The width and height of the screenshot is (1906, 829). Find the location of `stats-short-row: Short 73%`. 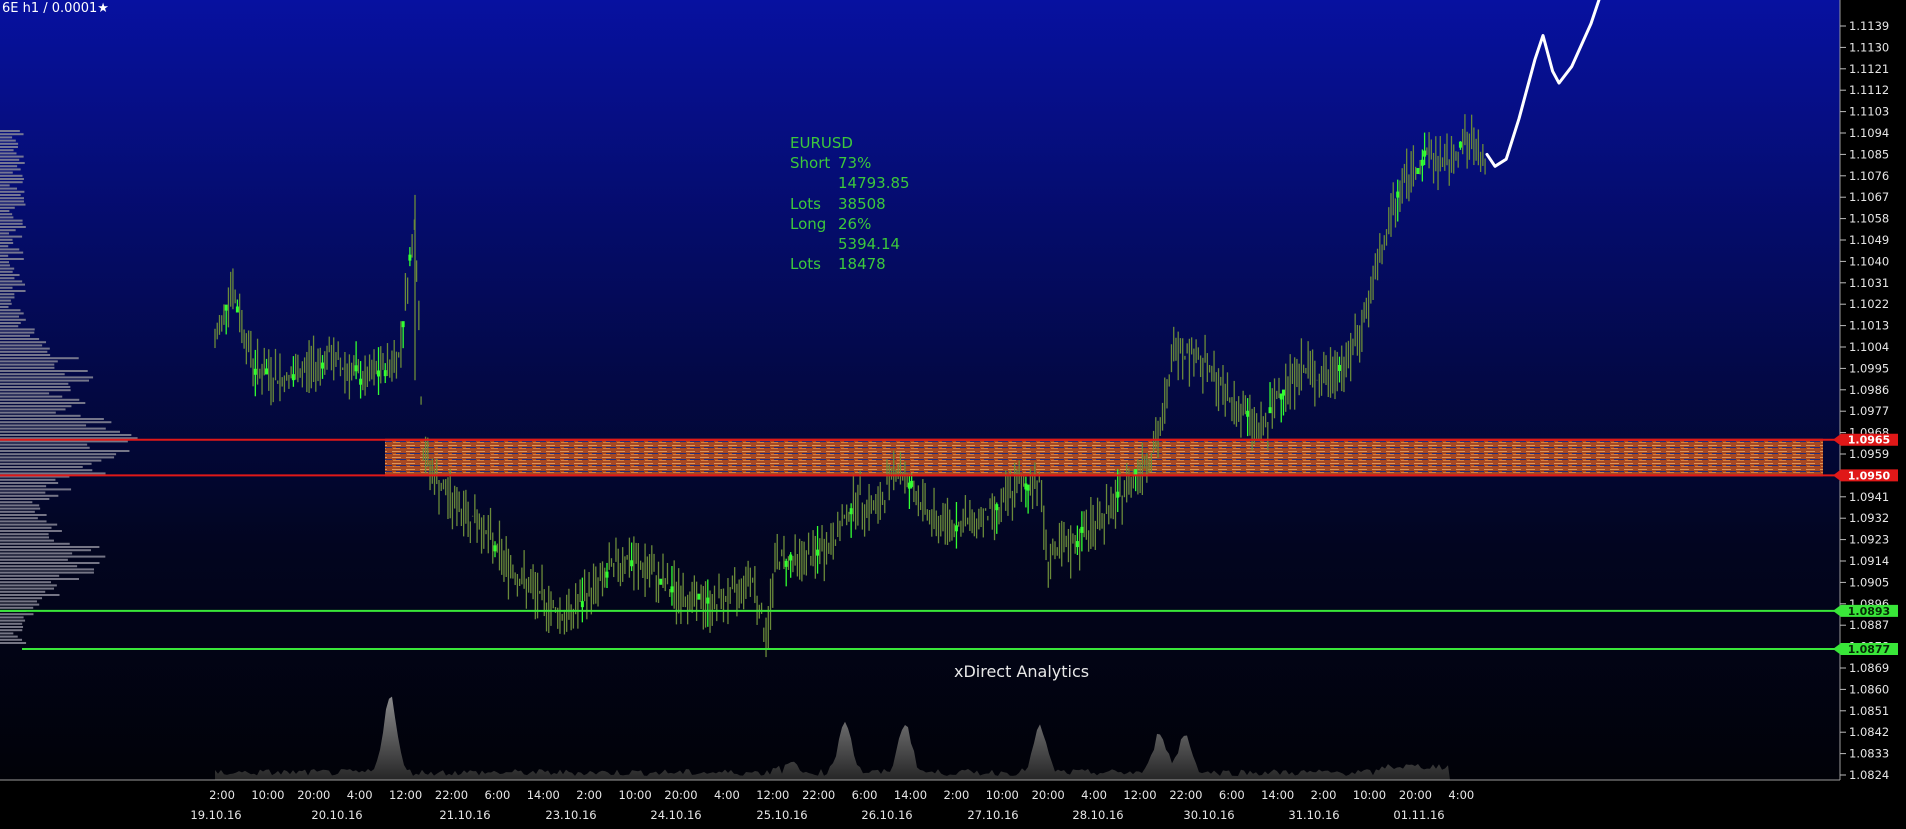

stats-short-row: Short 73% is located at coordinates (850, 163).